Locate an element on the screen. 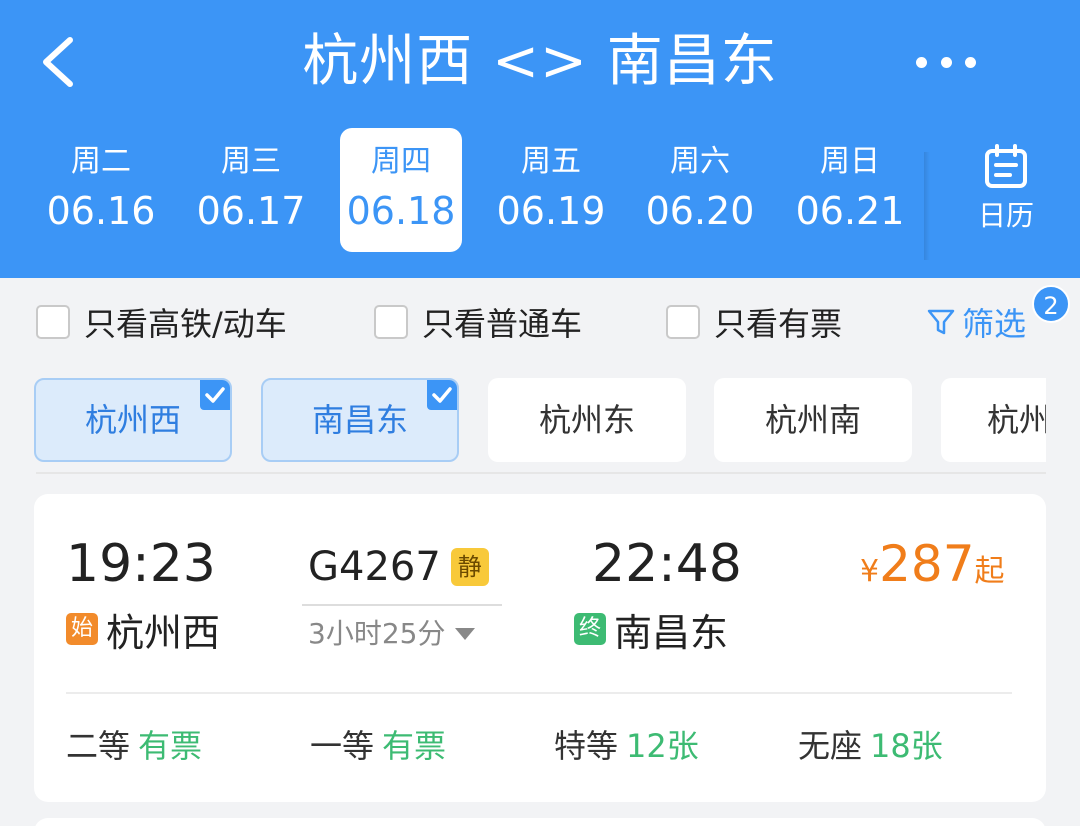  date-tab: 周五 06.19 is located at coordinates (551, 190).